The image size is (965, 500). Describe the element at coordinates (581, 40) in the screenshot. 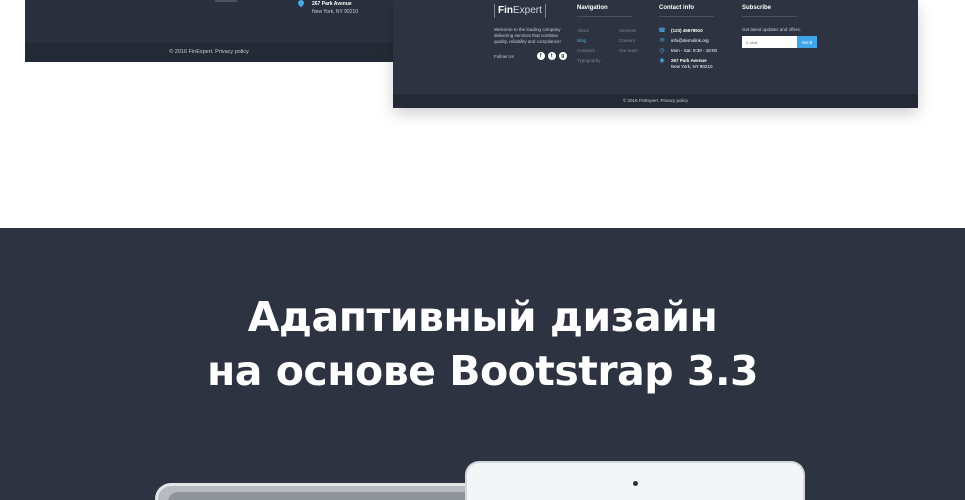

I see `nav-link-blog: Blog` at that location.